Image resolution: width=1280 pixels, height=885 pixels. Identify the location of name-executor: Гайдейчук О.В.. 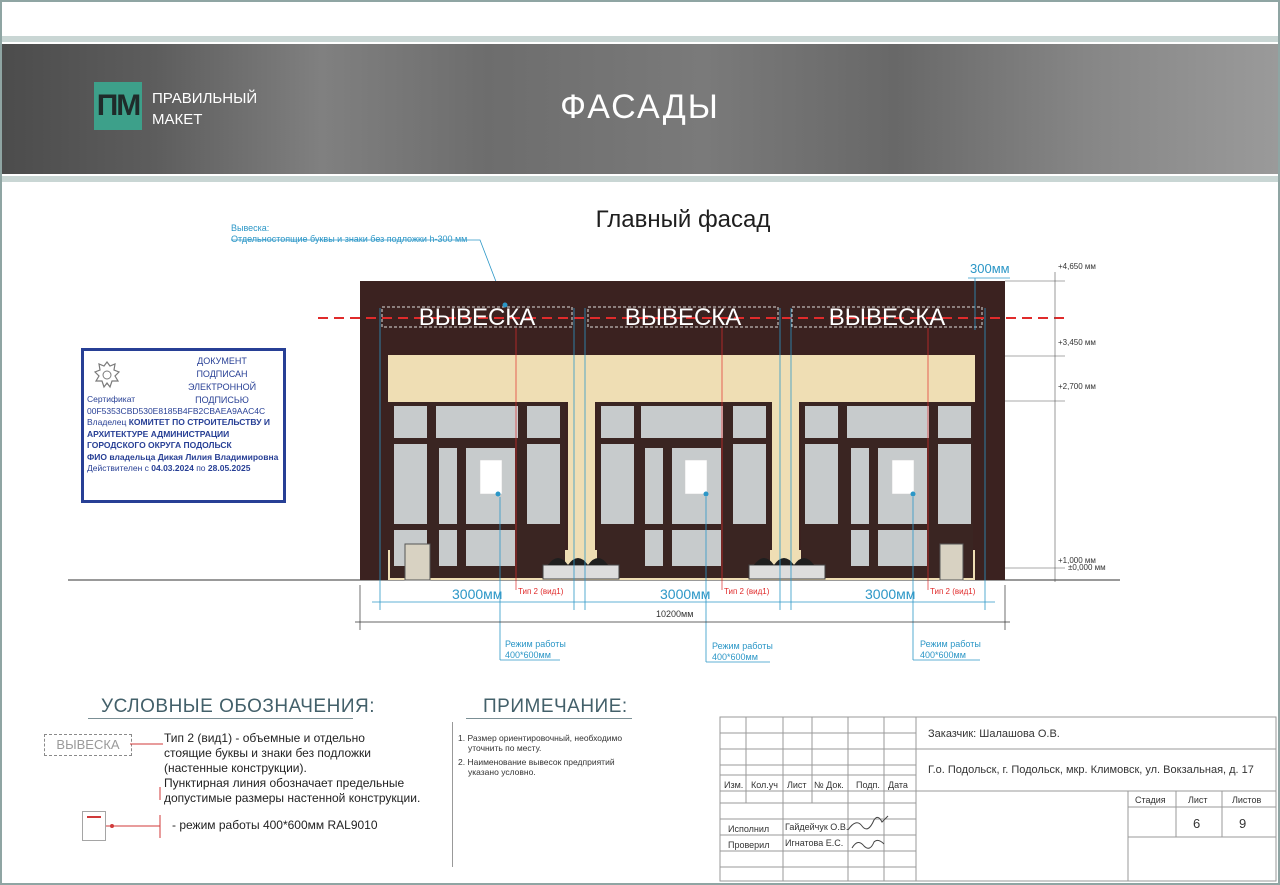
(817, 827).